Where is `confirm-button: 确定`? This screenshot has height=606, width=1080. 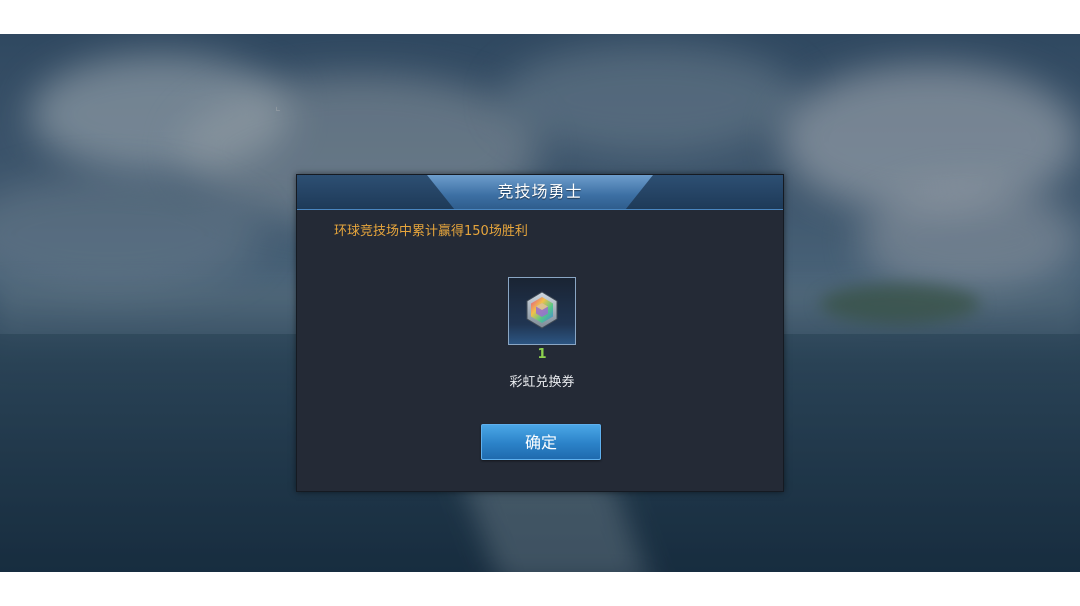
confirm-button: 确定 is located at coordinates (541, 442).